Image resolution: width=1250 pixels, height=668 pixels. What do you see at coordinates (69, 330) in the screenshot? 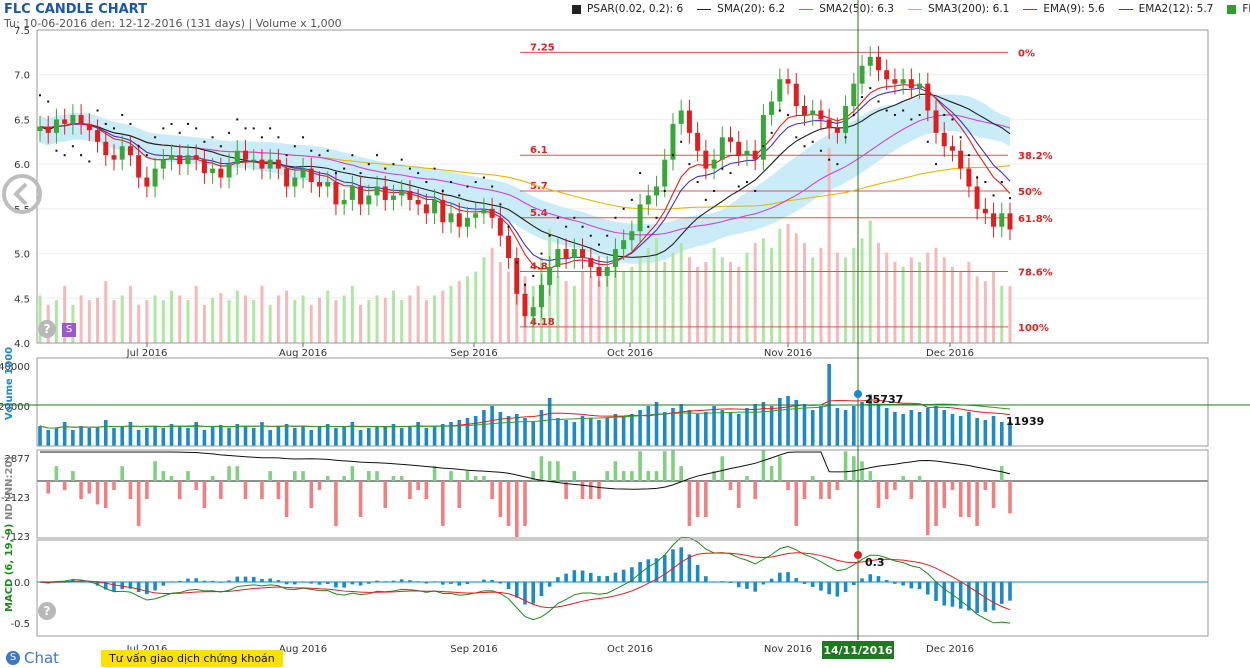
I see `s-badge: S` at bounding box center [69, 330].